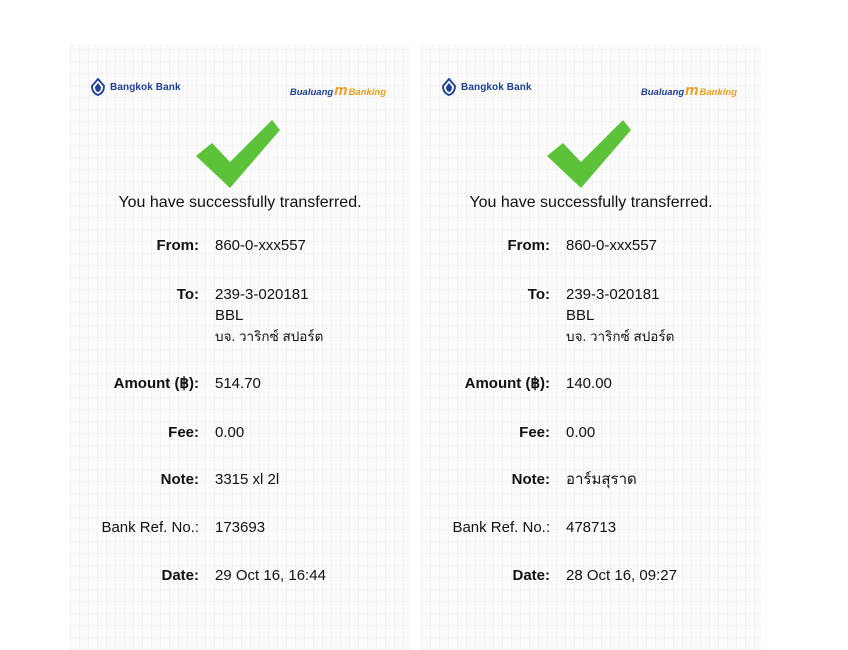 This screenshot has height=650, width=848. I want to click on amount-value: 140.00, so click(589, 383).